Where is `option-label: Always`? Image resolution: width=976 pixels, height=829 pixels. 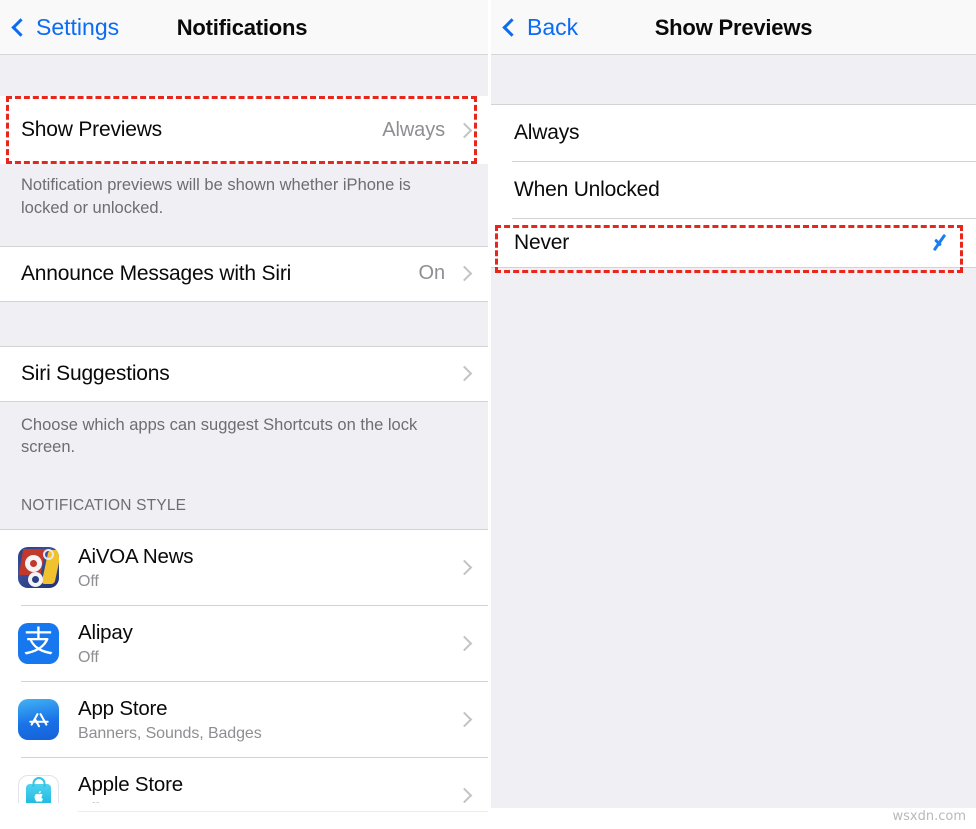
option-label: Always is located at coordinates (547, 132).